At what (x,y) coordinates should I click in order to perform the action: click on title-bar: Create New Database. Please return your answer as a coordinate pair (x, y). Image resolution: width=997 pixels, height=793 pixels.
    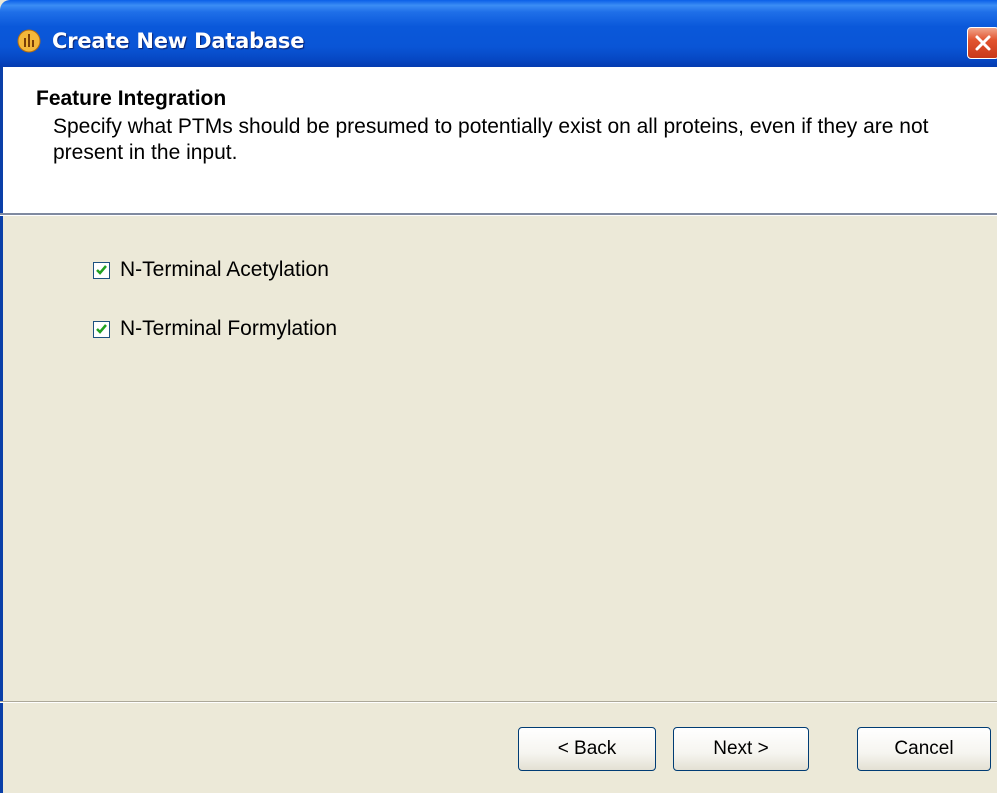
    Looking at the image, I should click on (498, 33).